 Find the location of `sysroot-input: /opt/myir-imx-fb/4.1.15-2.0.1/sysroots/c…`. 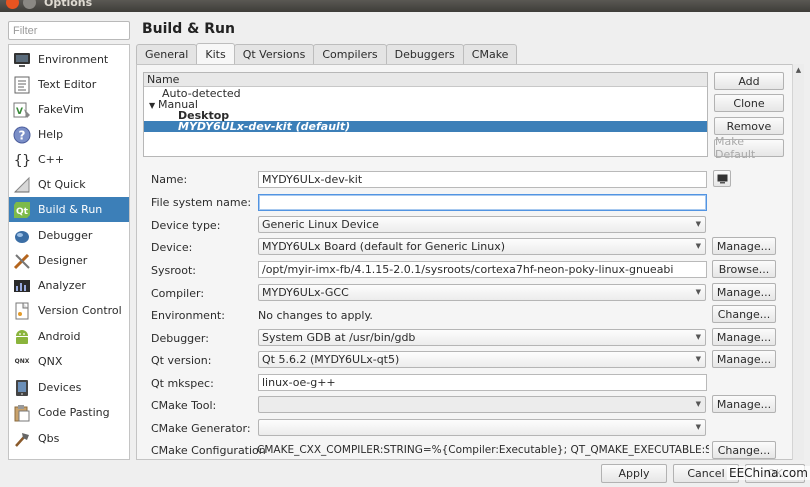

sysroot-input: /opt/myir-imx-fb/4.1.15-2.0.1/sysroots/c… is located at coordinates (482, 269).